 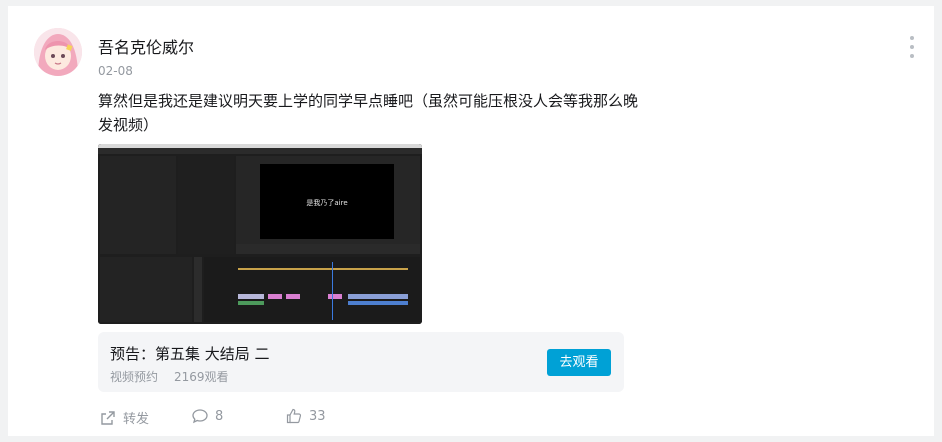 I want to click on more-options-button, so click(x=912, y=47).